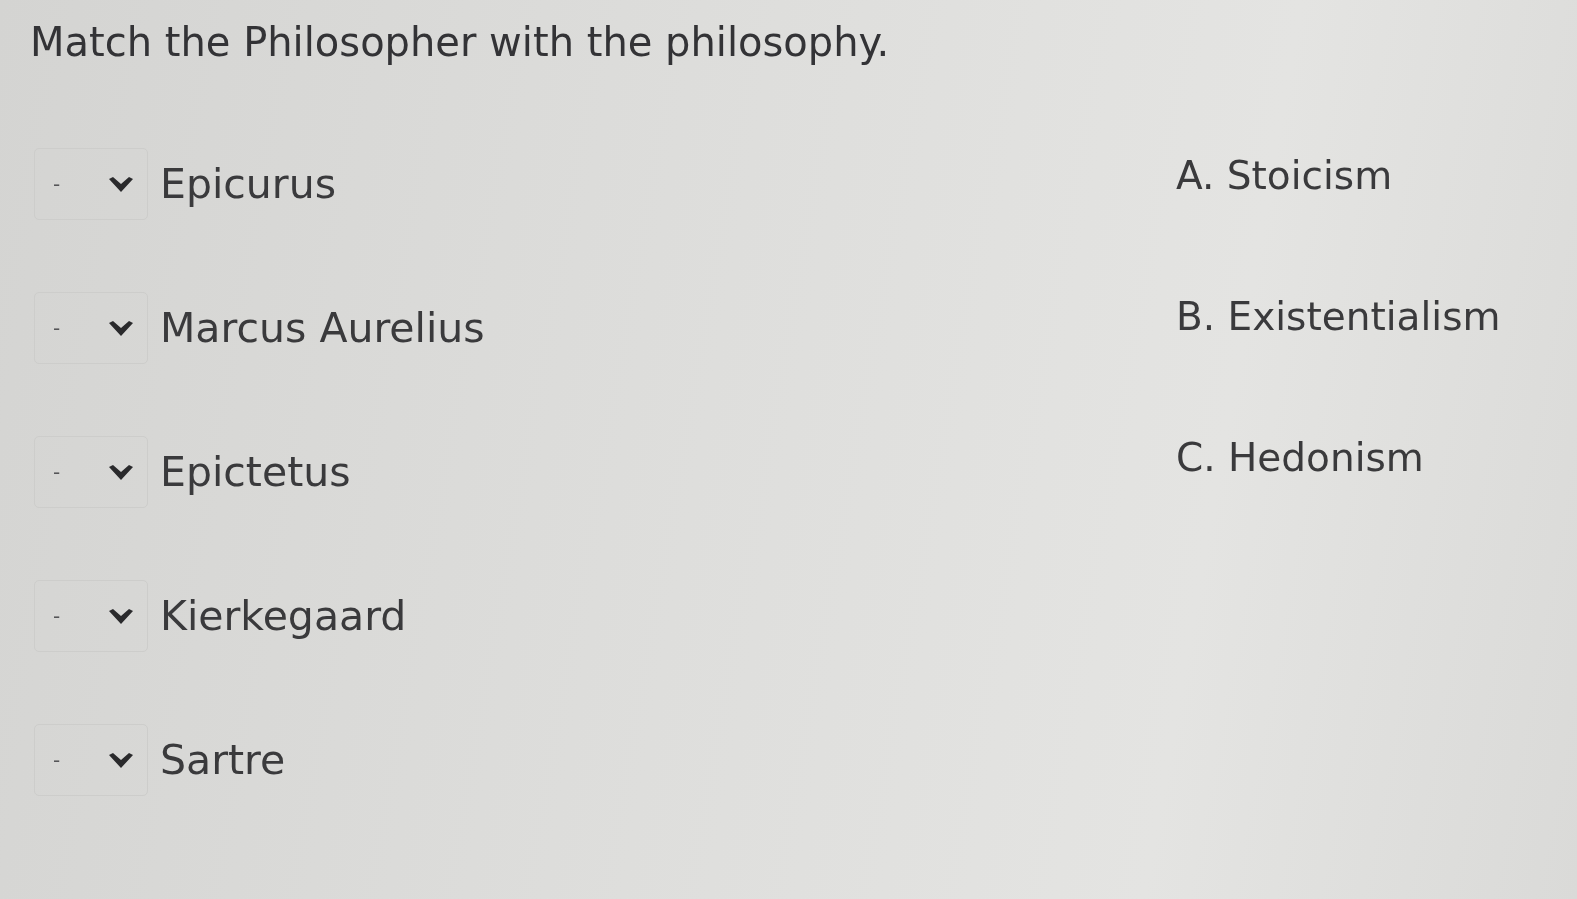 The image size is (1577, 899). Describe the element at coordinates (460, 42) in the screenshot. I see `question-title: Match the Philosopher with the philosophy.` at that location.